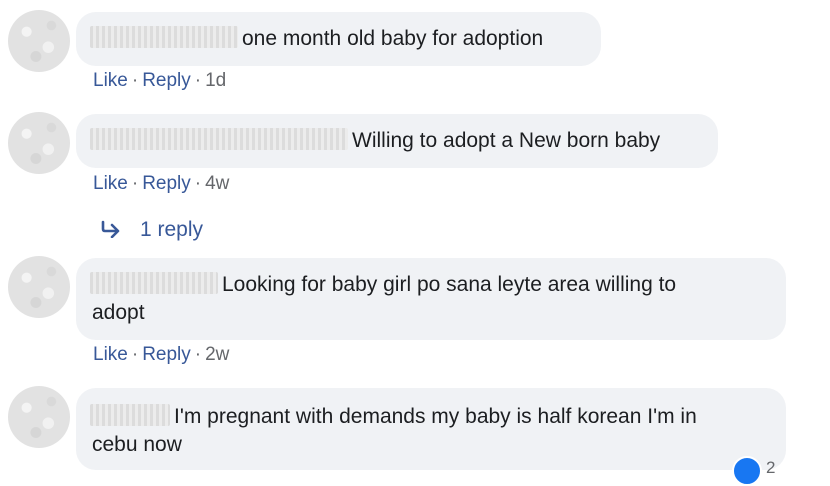 This screenshot has height=486, width=830. I want to click on timestamp: 2w, so click(217, 354).